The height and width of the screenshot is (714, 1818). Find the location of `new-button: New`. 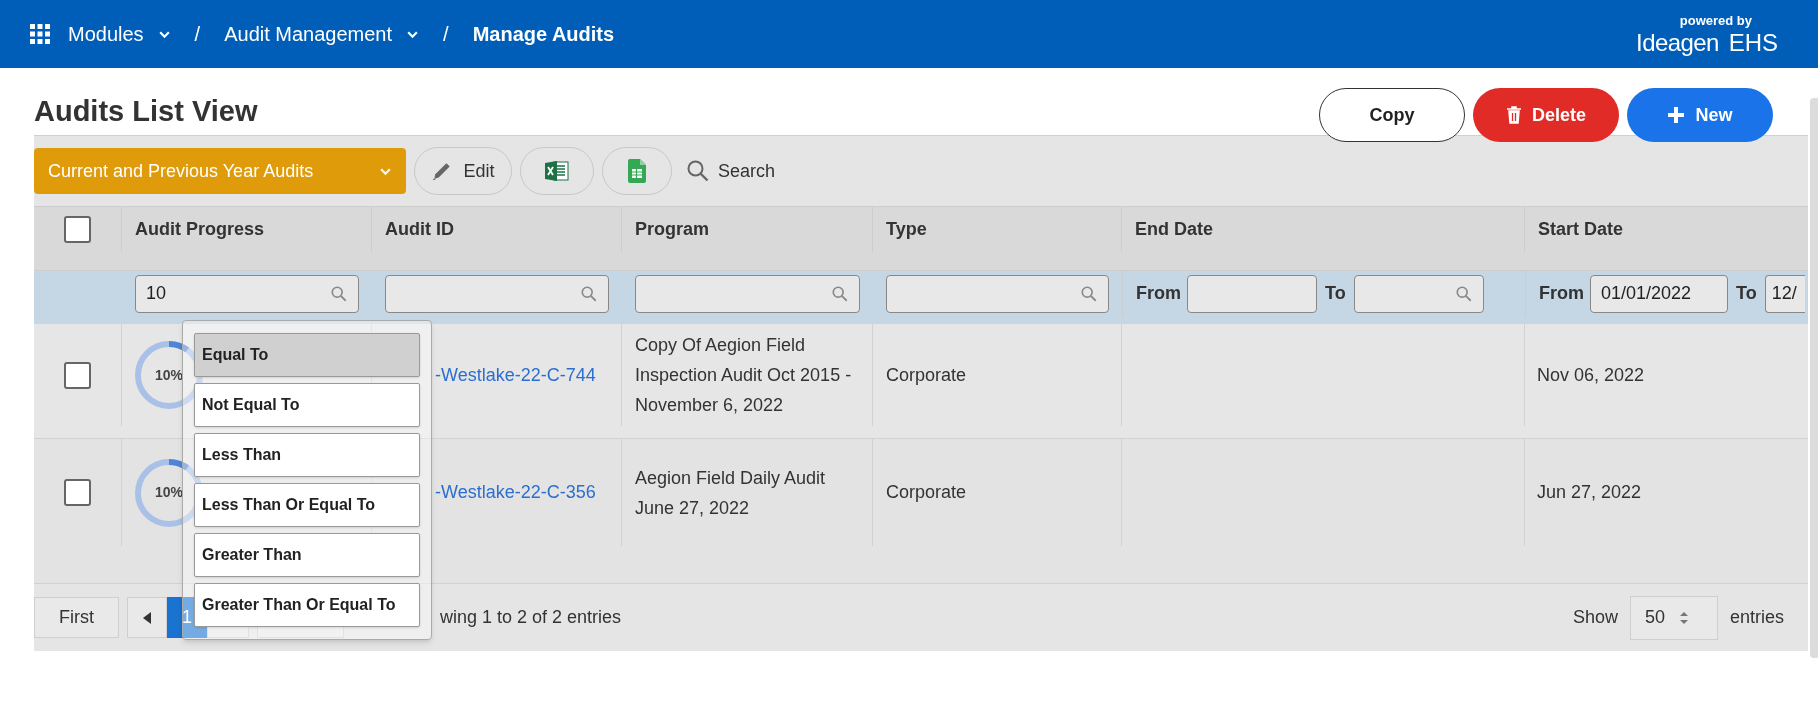

new-button: New is located at coordinates (1700, 115).